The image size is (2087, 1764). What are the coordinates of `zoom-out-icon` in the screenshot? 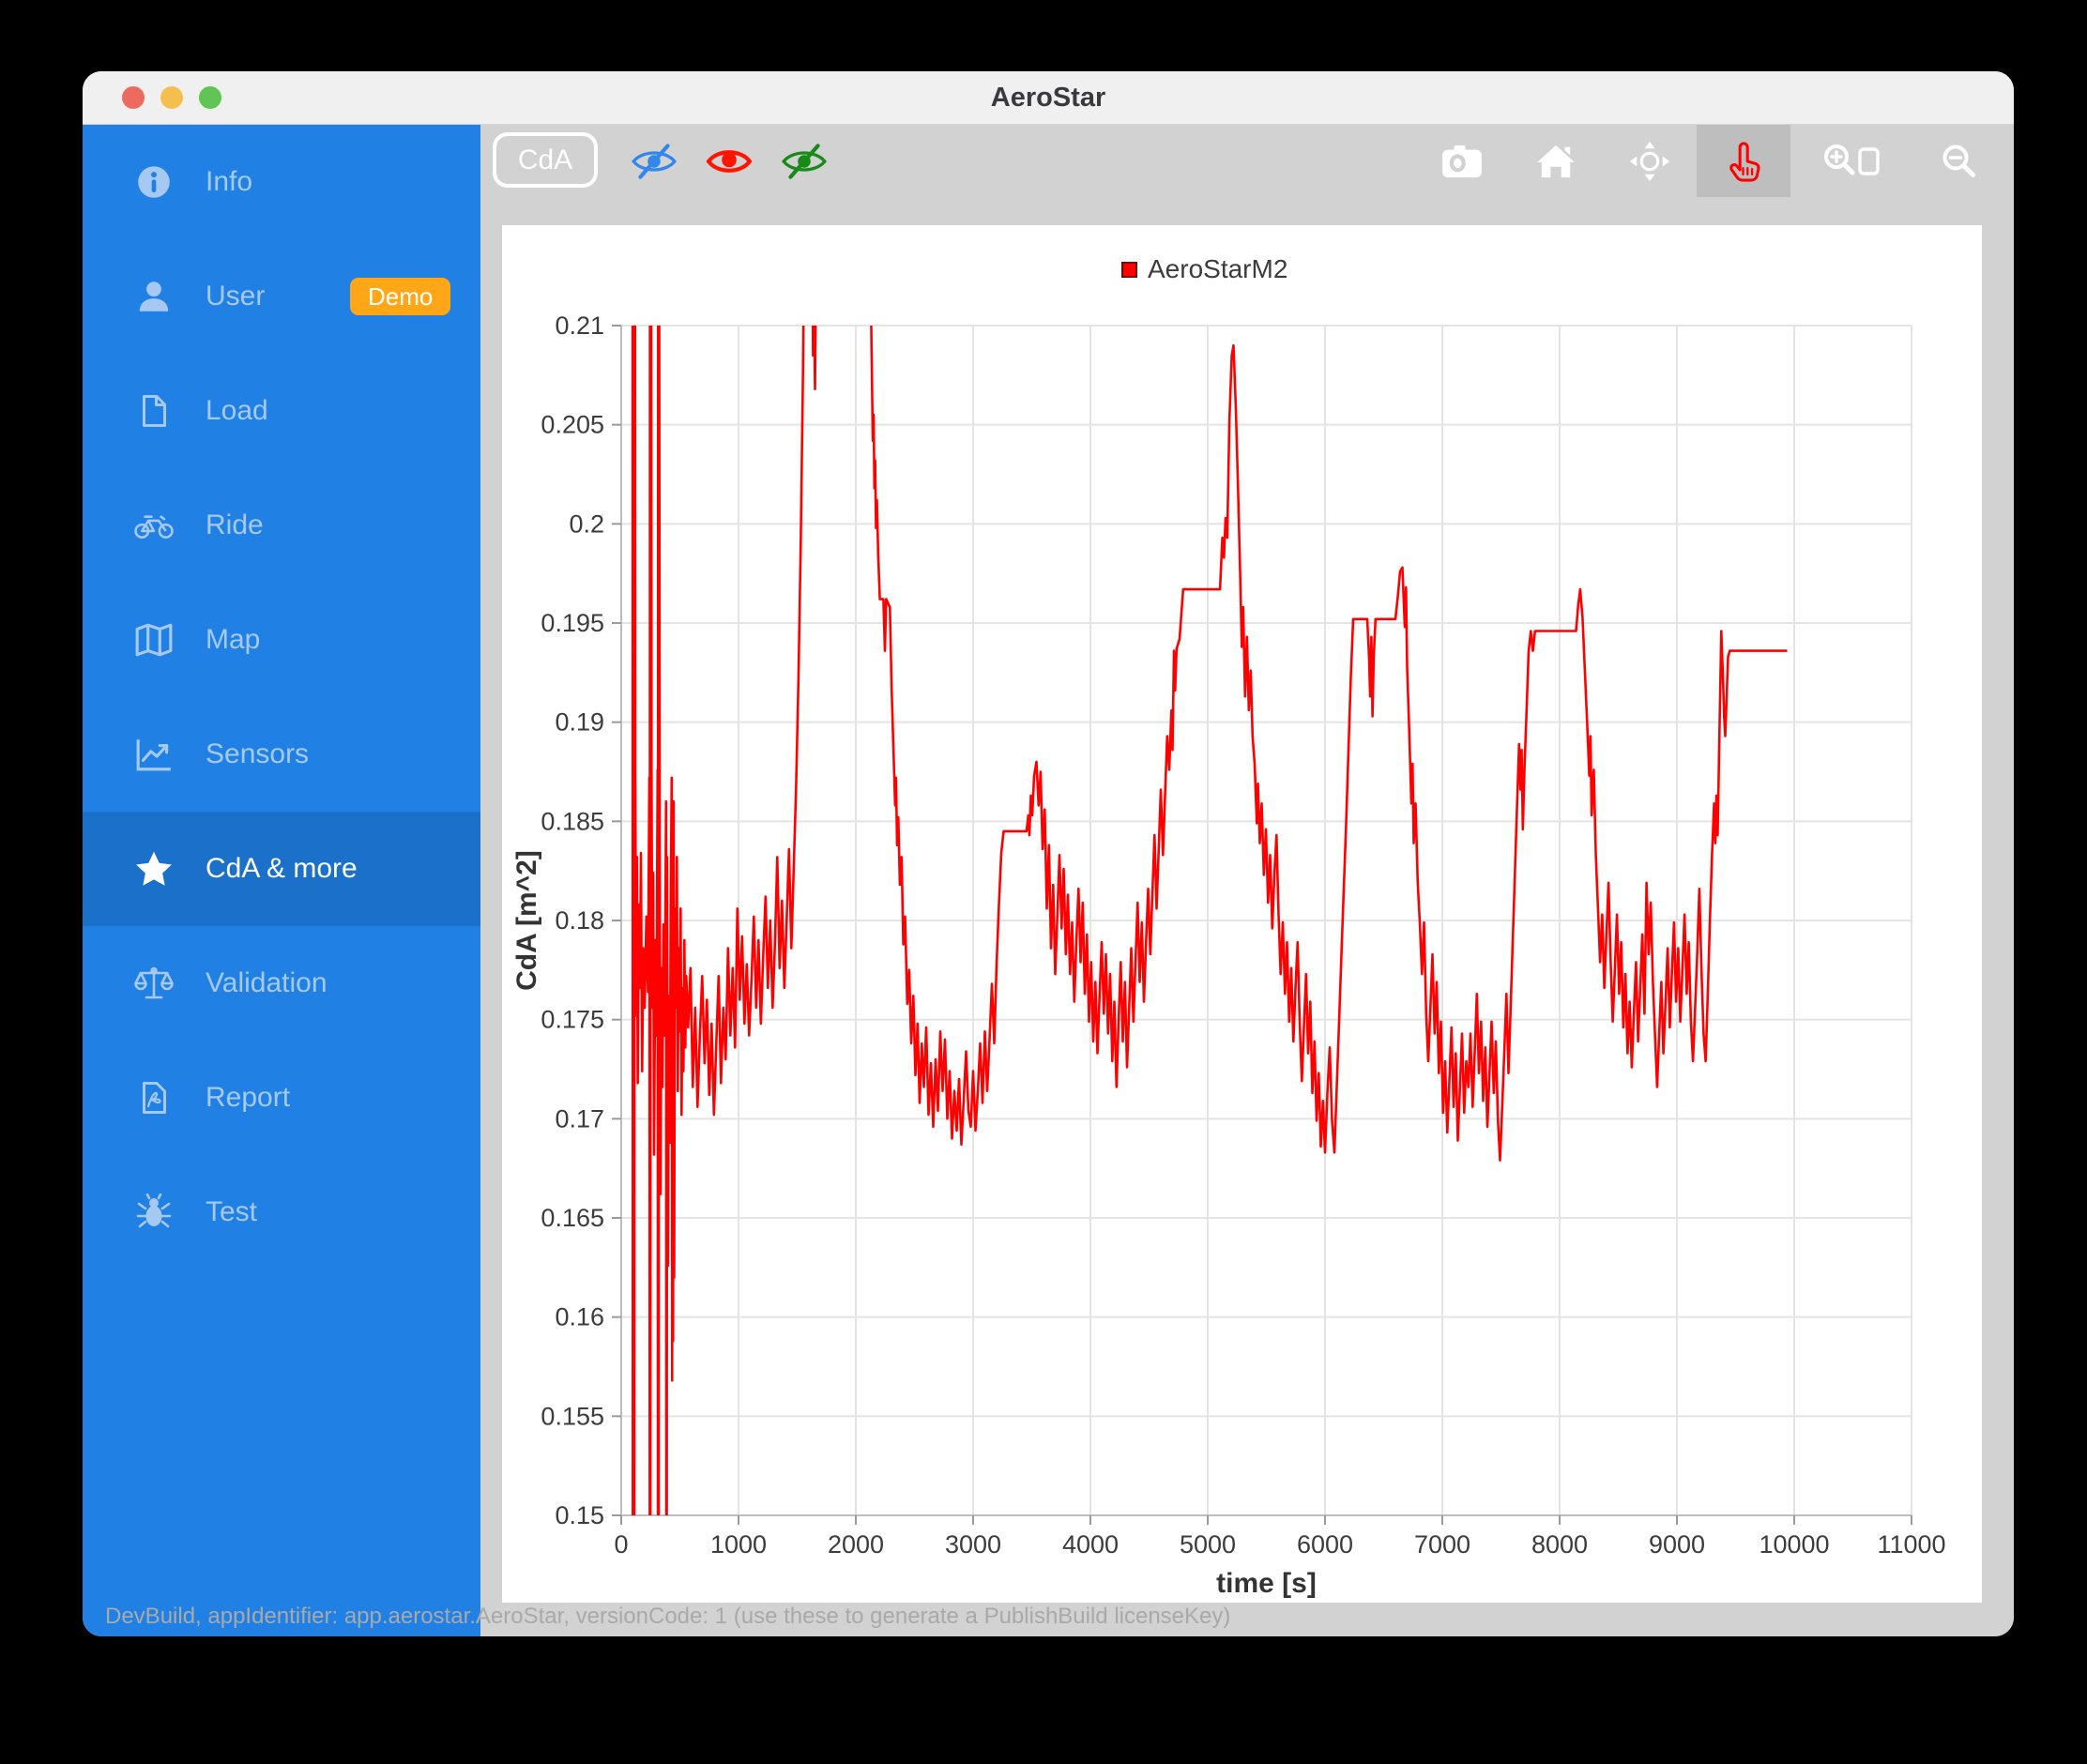 It's located at (1959, 161).